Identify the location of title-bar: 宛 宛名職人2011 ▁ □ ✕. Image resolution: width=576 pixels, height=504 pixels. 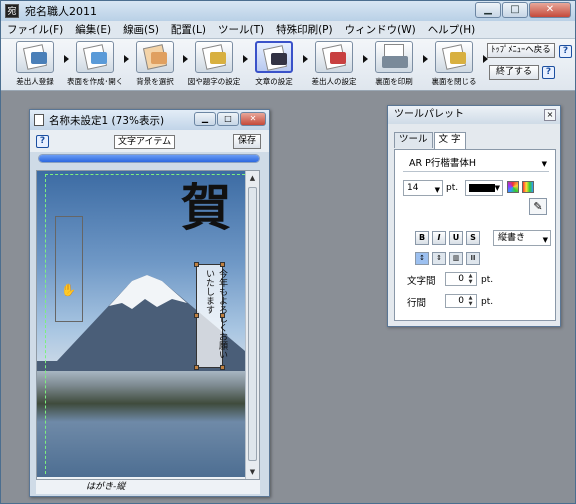
(288, 11).